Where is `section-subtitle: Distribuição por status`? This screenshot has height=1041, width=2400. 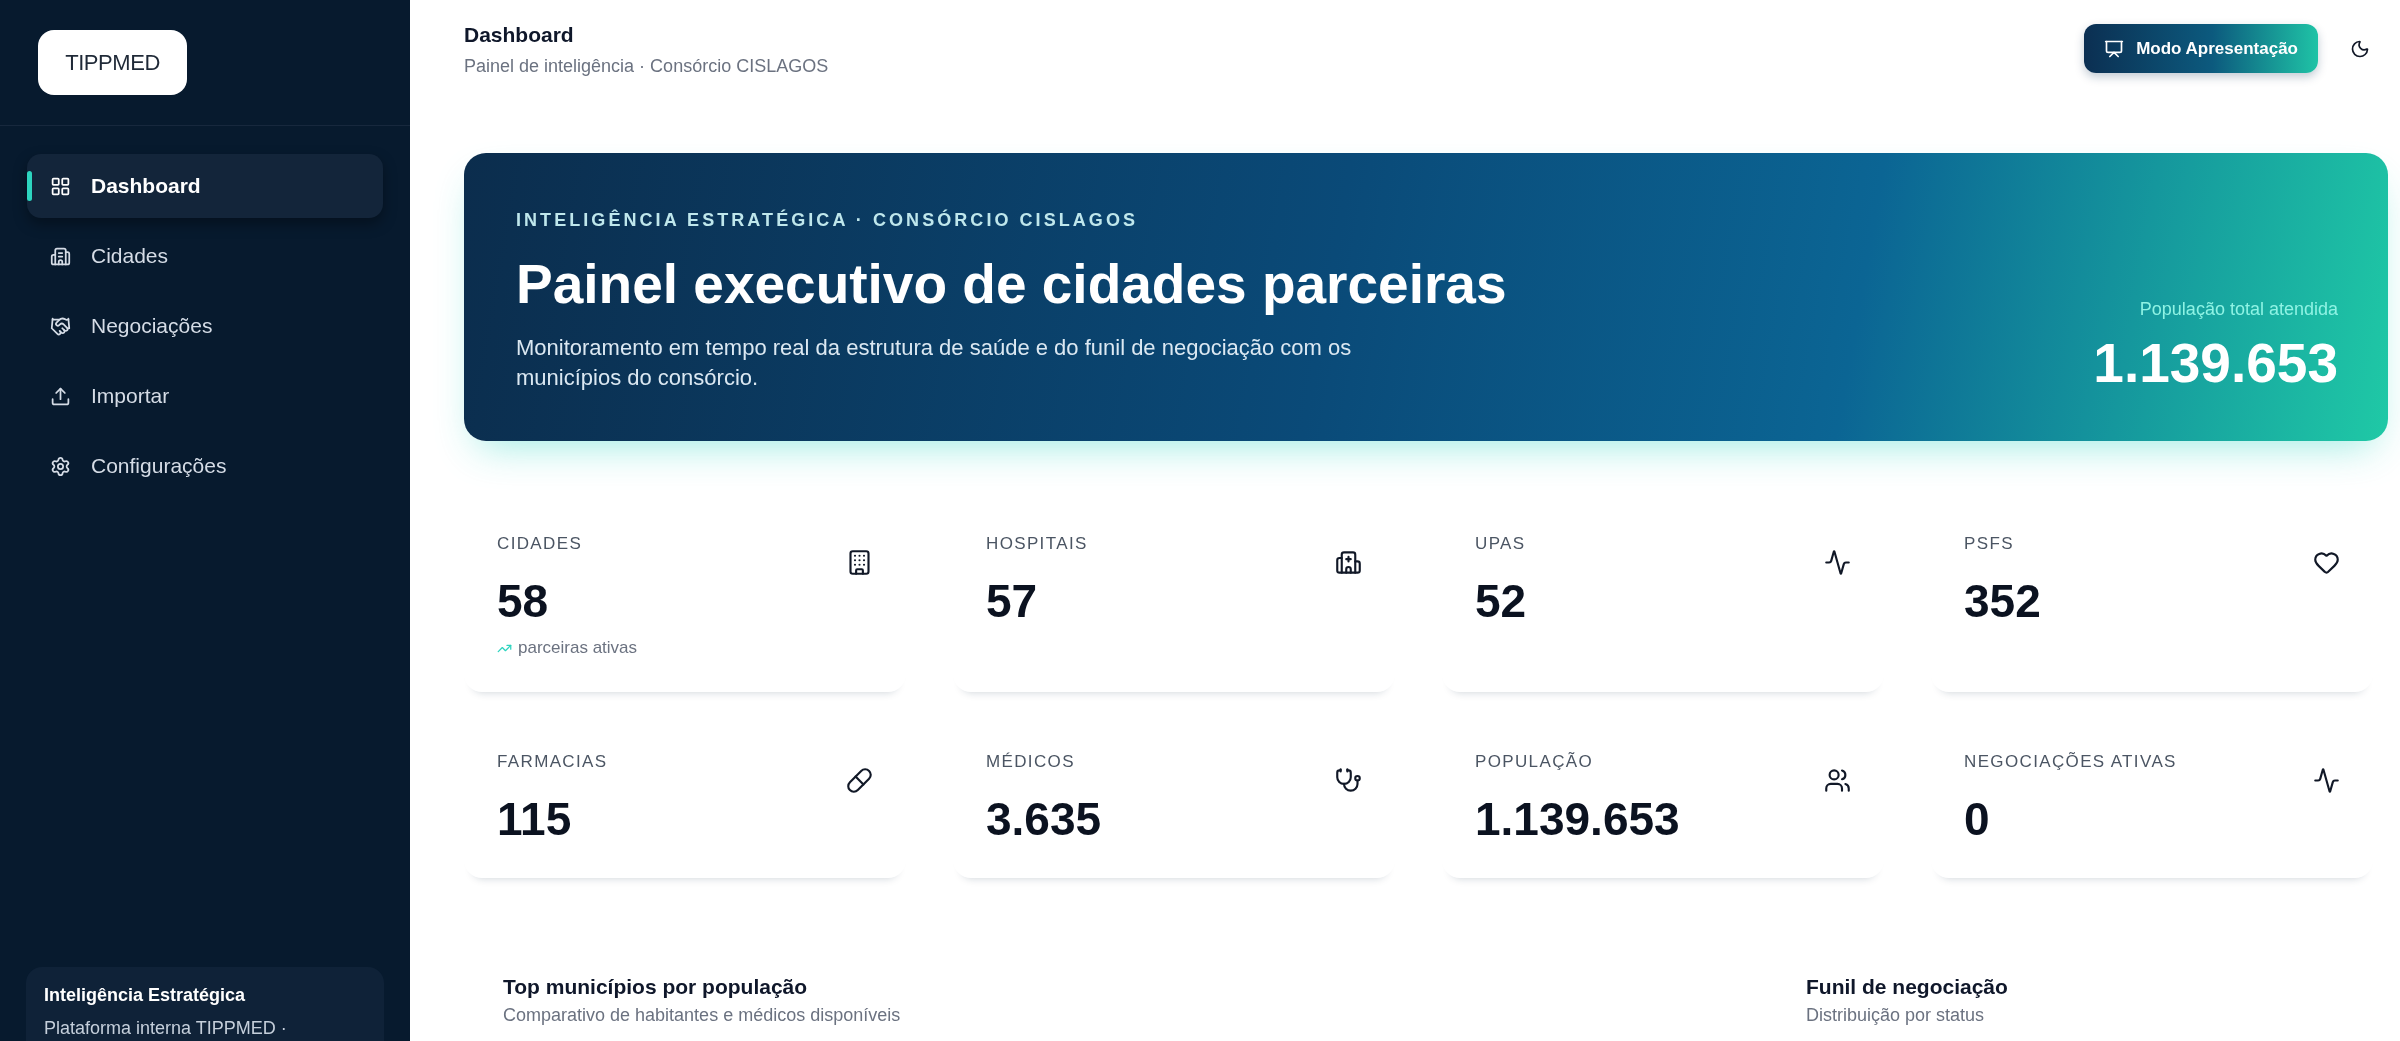 section-subtitle: Distribuição por status is located at coordinates (1896, 1015).